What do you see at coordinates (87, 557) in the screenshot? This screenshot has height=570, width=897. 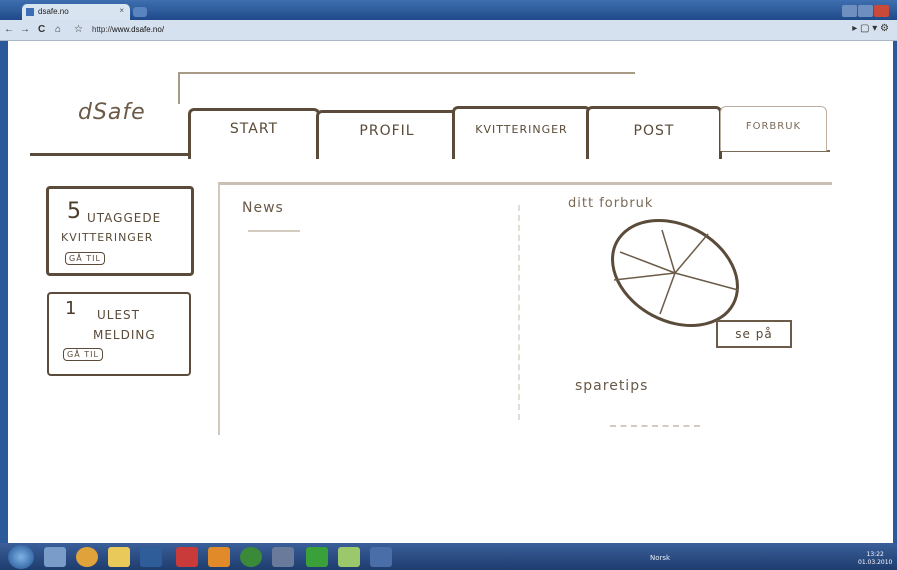 I see `chrome-icon` at bounding box center [87, 557].